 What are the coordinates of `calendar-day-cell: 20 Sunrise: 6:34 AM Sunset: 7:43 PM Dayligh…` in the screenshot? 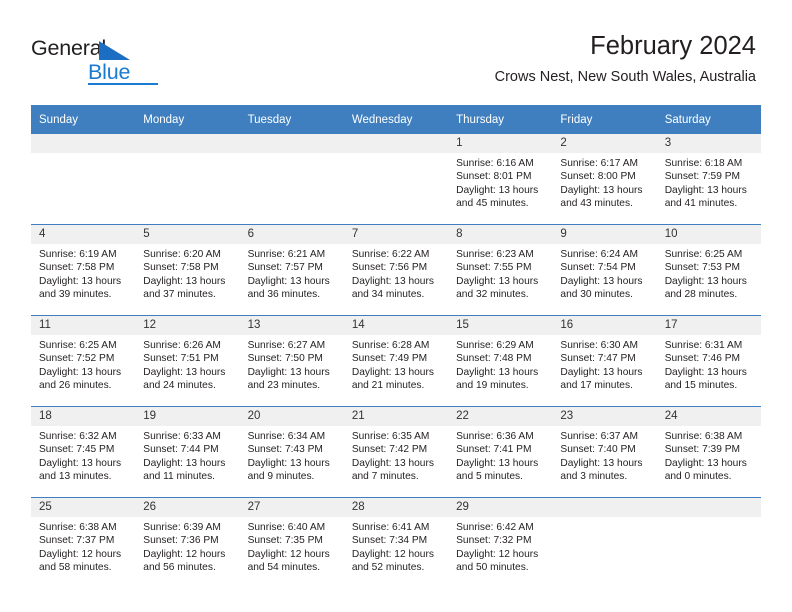 It's located at (291, 452).